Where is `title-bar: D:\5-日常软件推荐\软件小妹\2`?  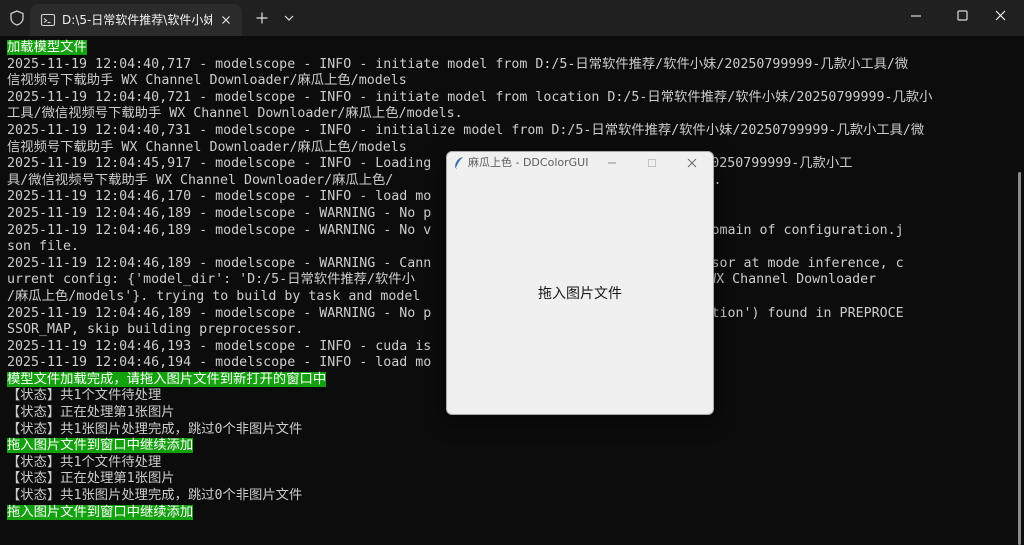
title-bar: D:\5-日常软件推荐\软件小妹\2 is located at coordinates (512, 18).